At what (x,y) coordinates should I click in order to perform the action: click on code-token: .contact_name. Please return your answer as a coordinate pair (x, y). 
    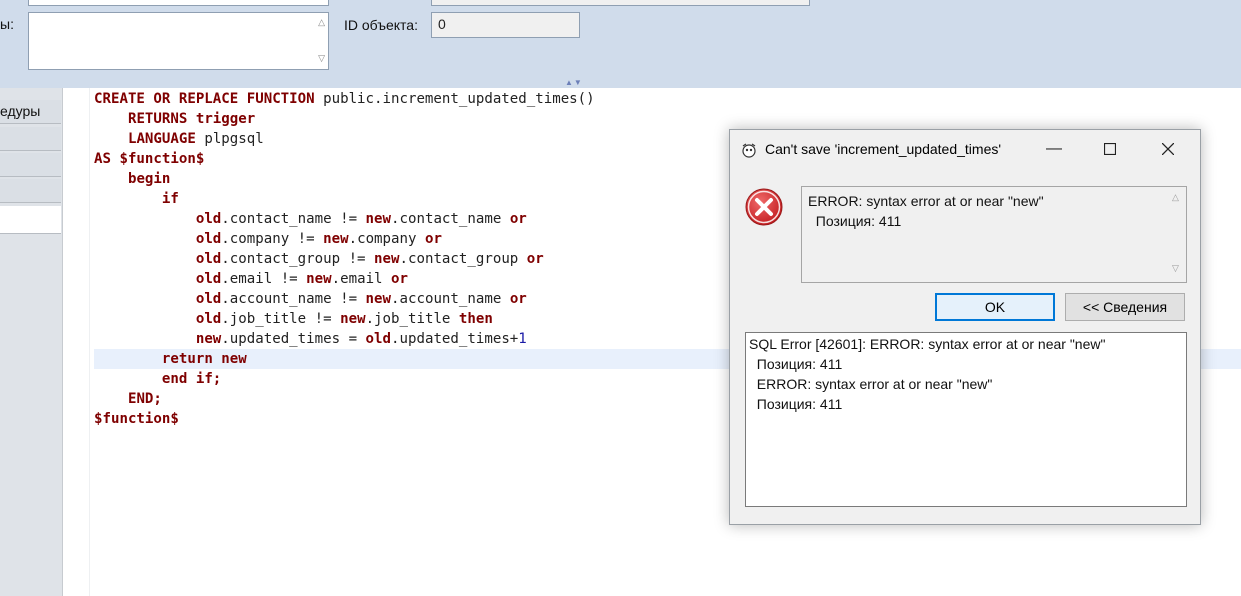
    Looking at the image, I should click on (450, 219).